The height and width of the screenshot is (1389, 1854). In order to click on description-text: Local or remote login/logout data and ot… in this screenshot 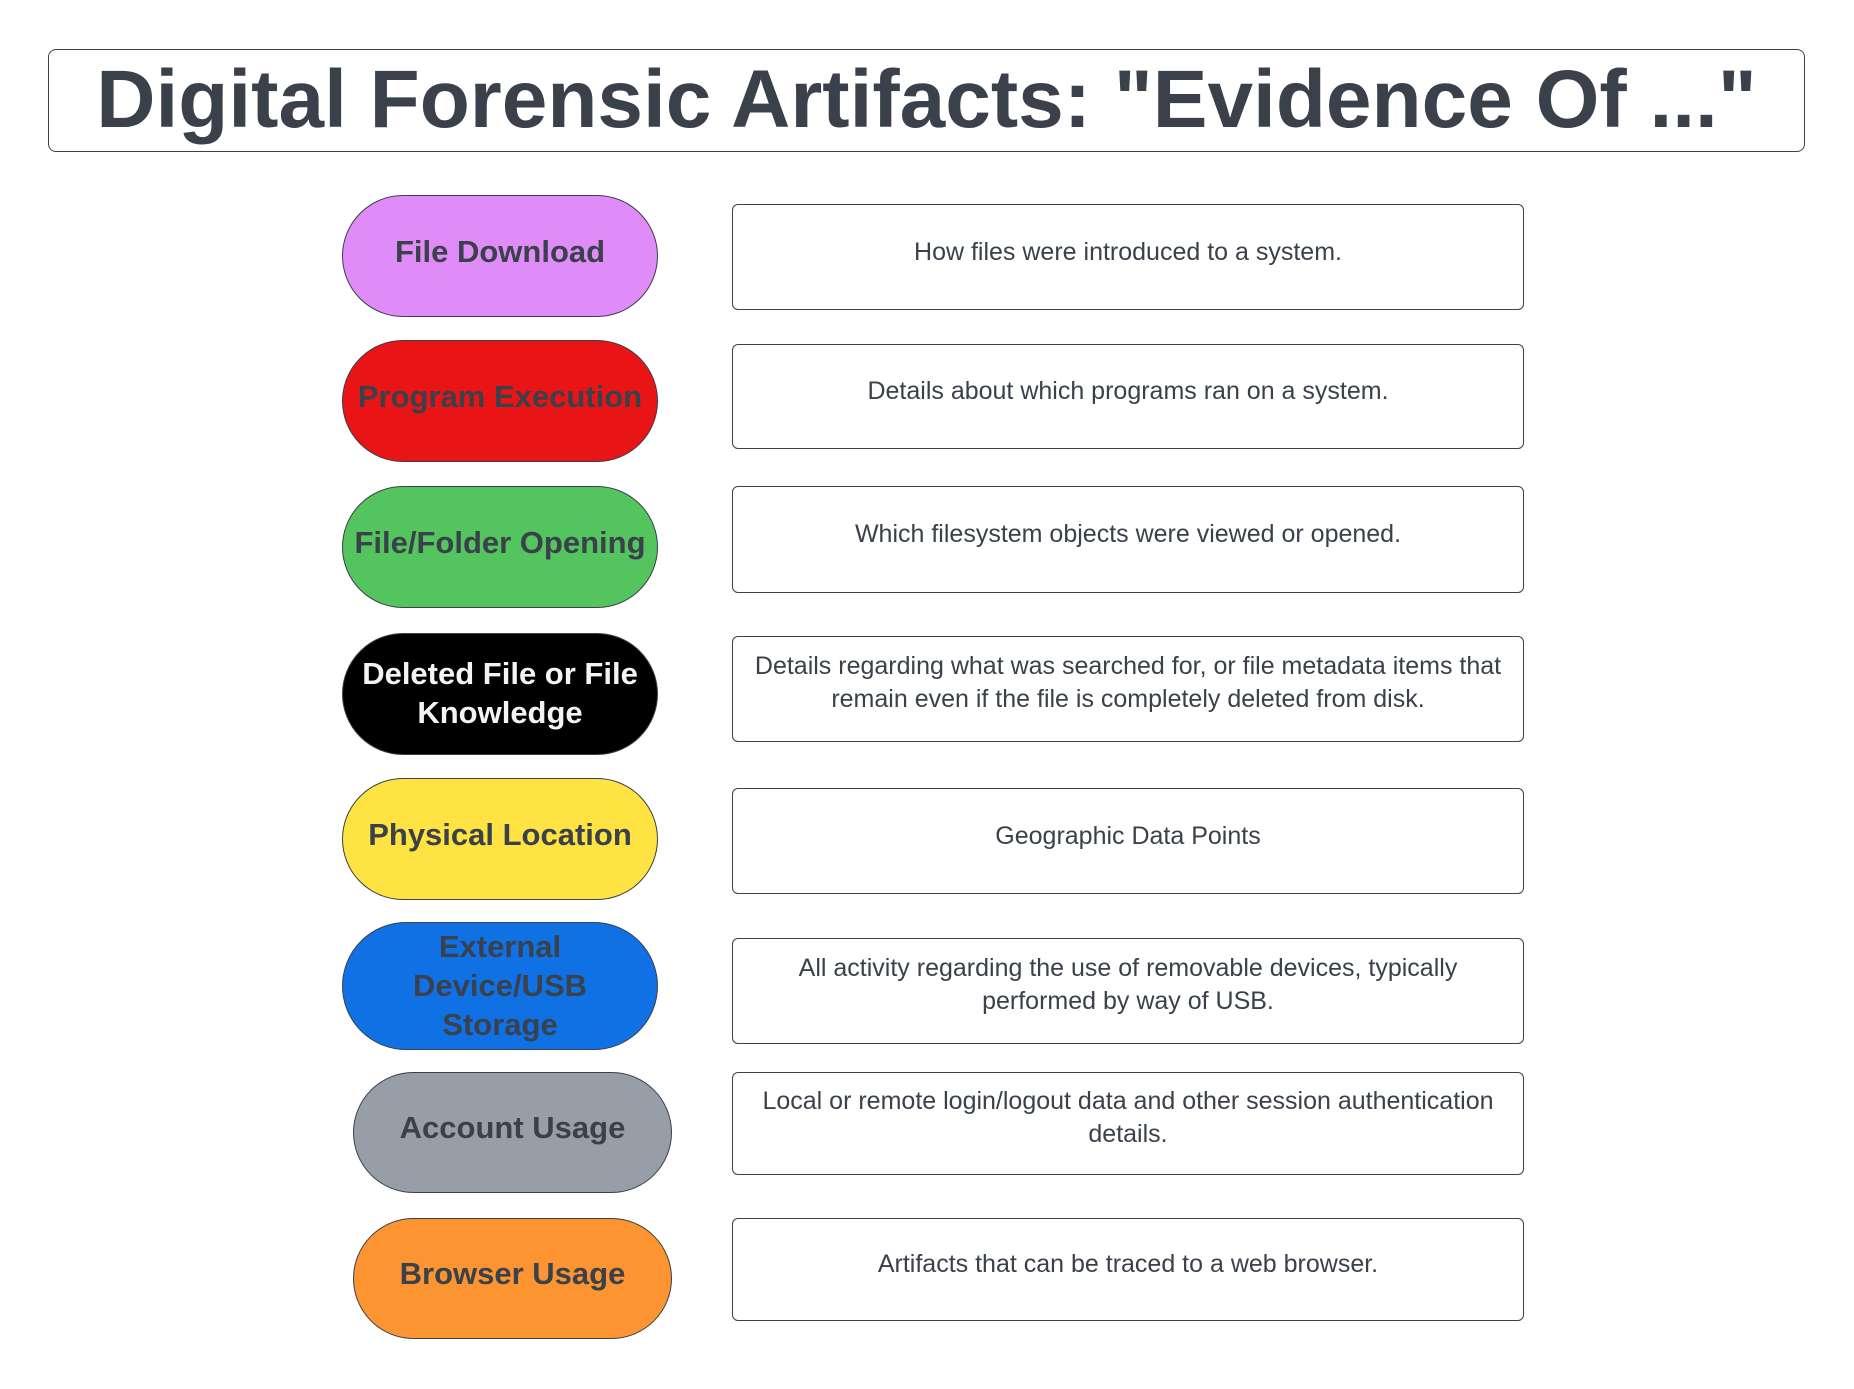, I will do `click(1128, 1117)`.